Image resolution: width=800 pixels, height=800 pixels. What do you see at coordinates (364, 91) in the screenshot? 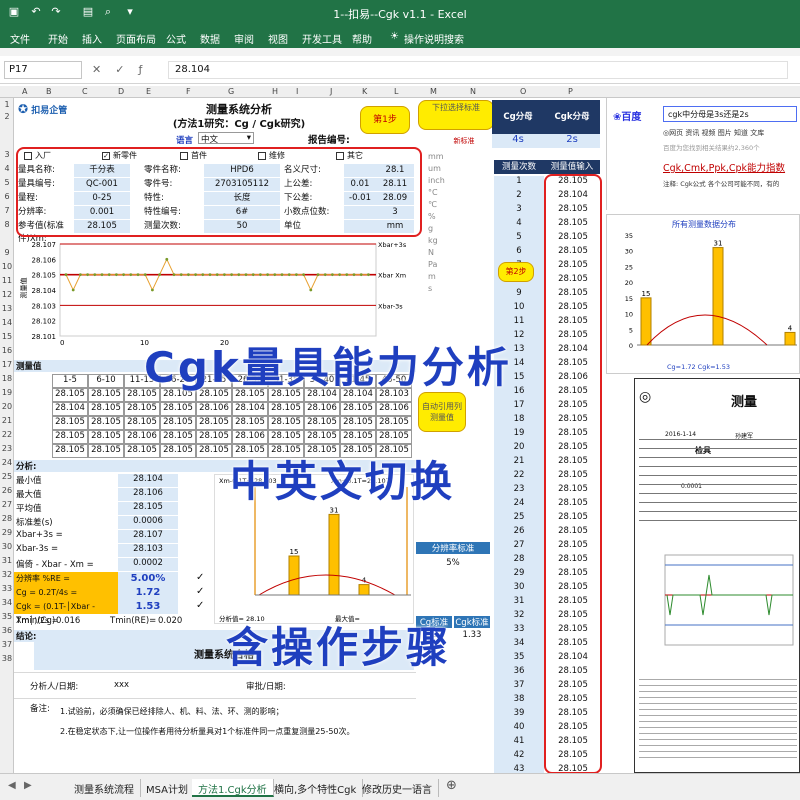
I see `column-header-k: K` at bounding box center [364, 91].